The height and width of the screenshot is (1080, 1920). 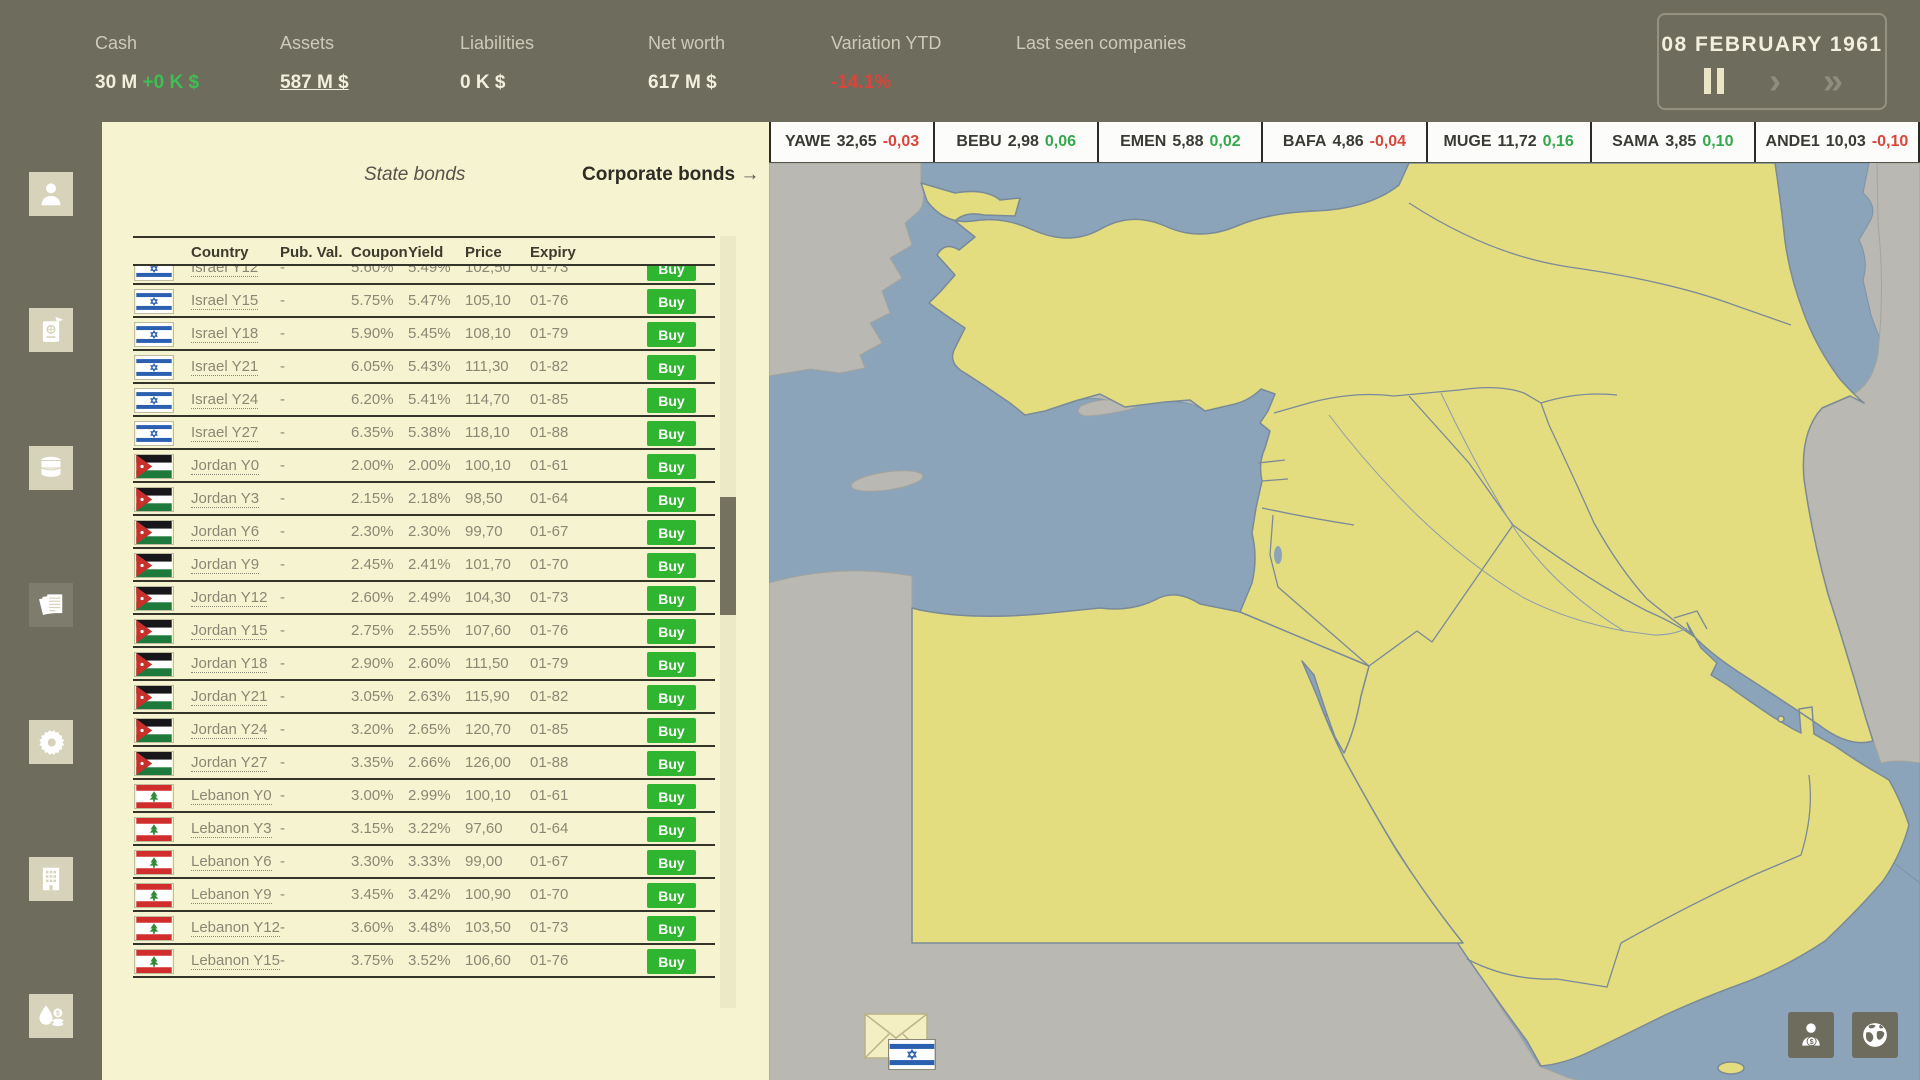 What do you see at coordinates (225, 532) in the screenshot?
I see `bond-country-link: Jordan Y6` at bounding box center [225, 532].